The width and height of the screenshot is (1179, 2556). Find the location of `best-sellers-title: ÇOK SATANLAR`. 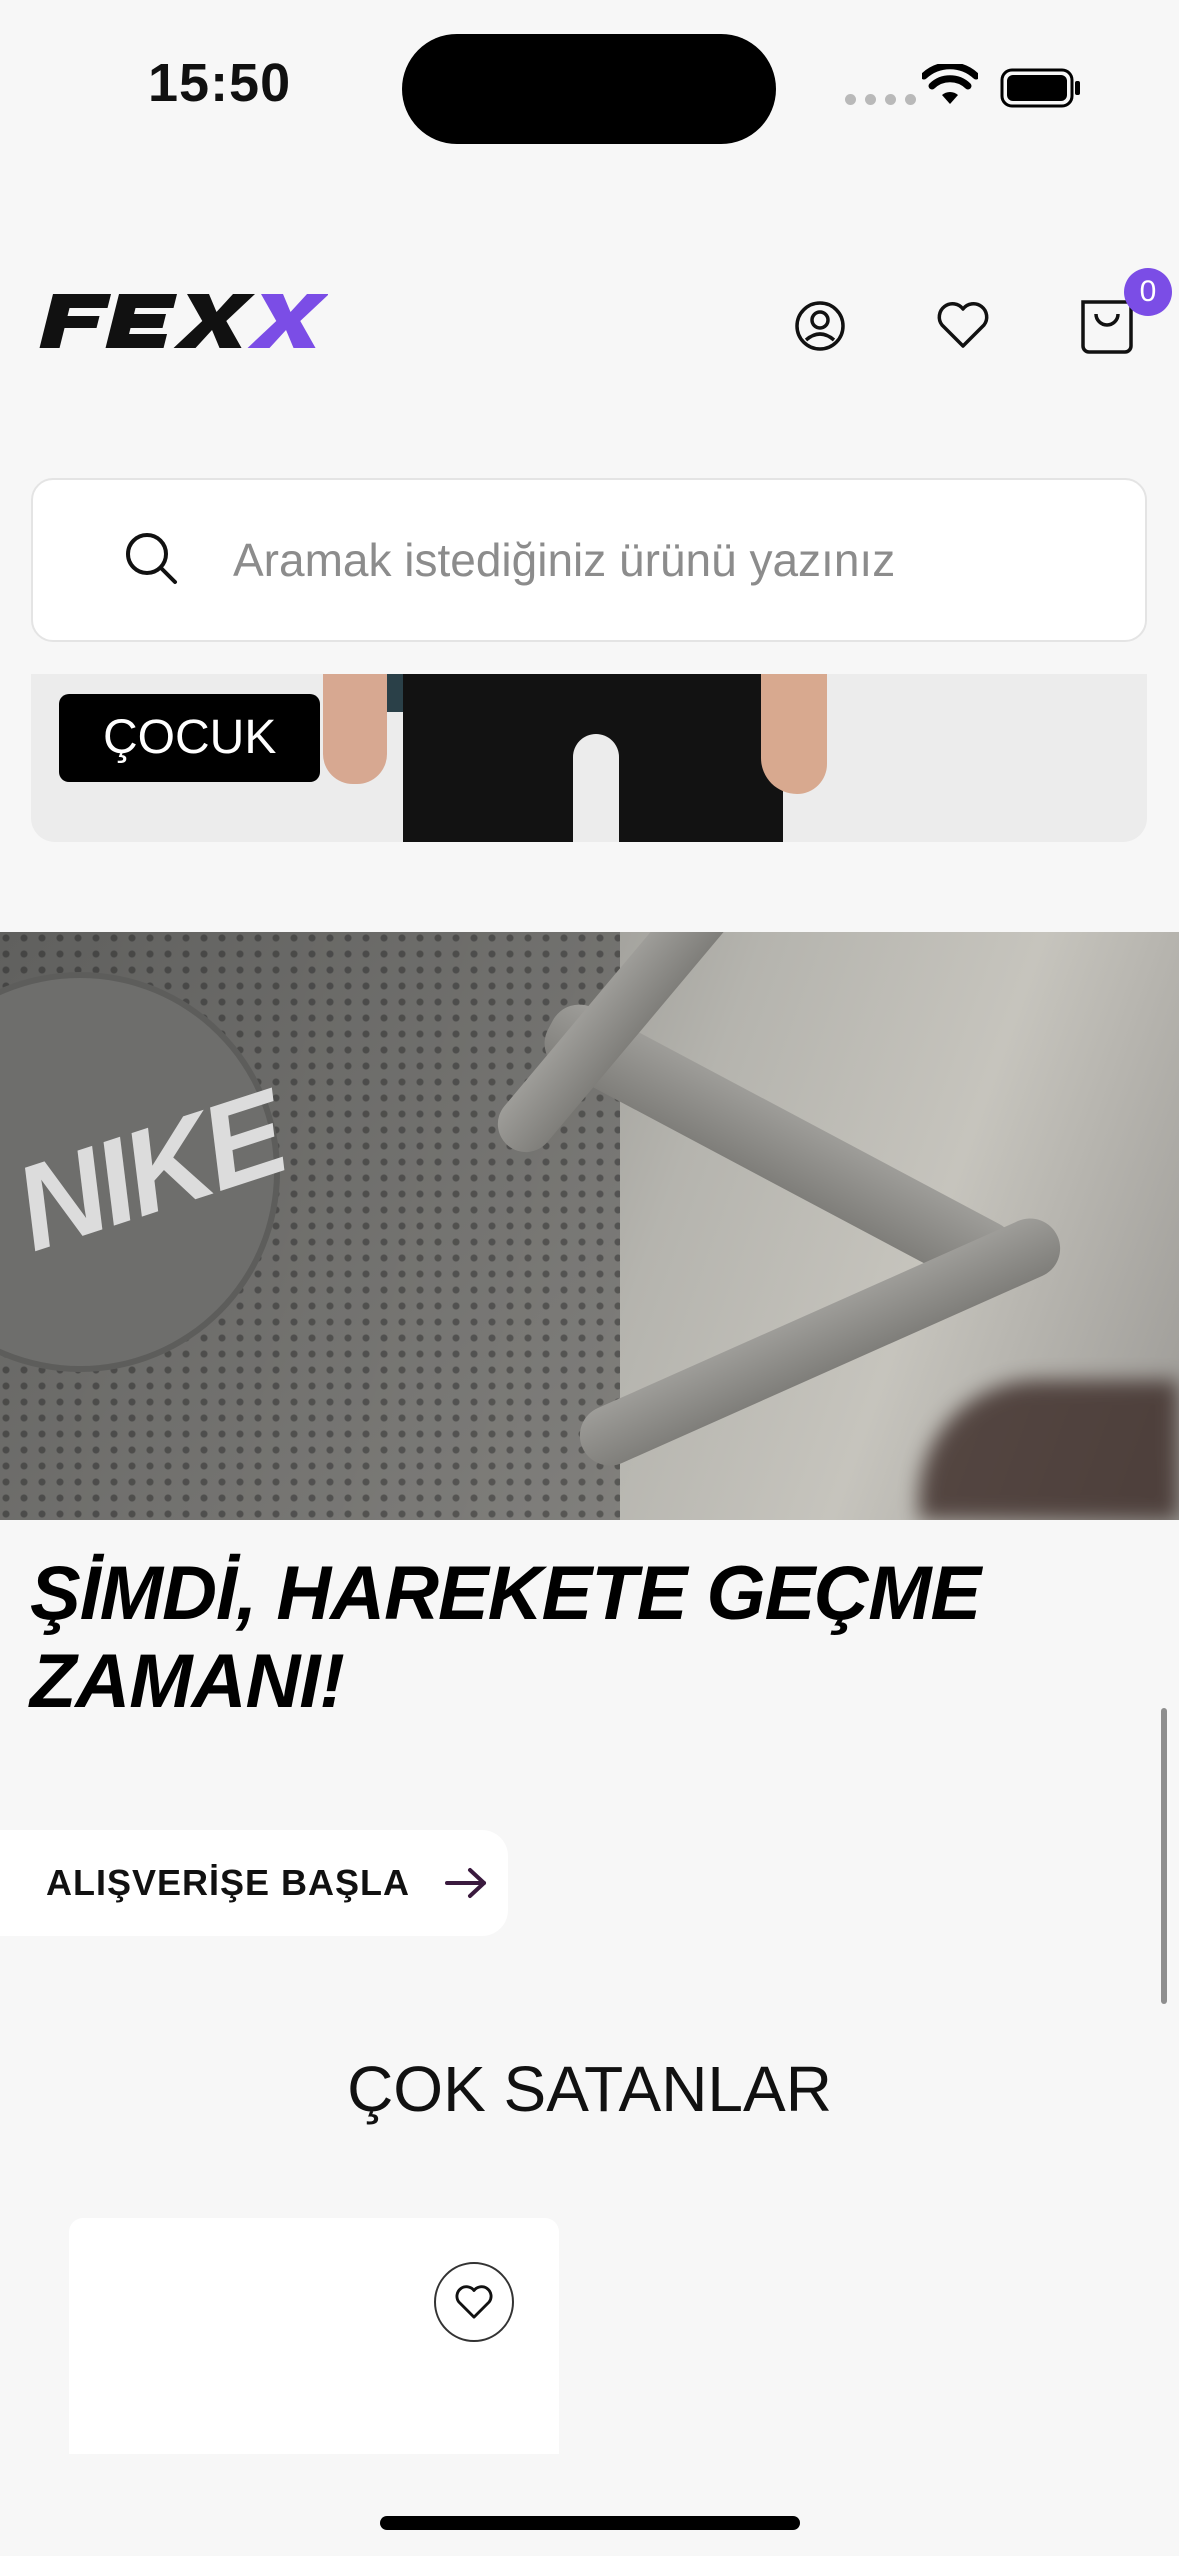

best-sellers-title: ÇOK SATANLAR is located at coordinates (589, 2089).